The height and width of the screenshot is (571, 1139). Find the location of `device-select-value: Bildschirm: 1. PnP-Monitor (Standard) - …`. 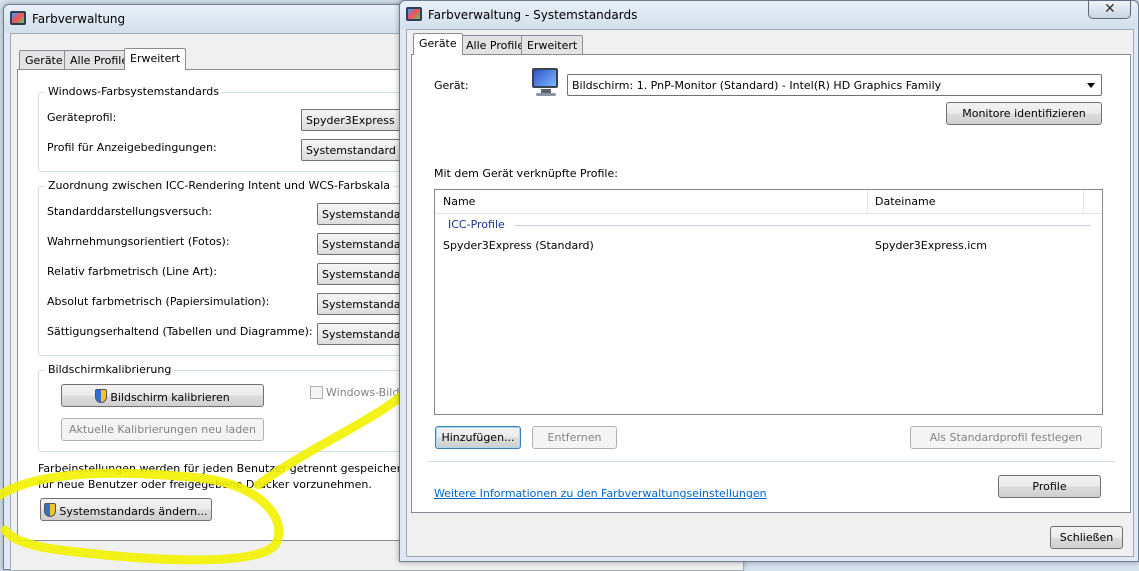

device-select-value: Bildschirm: 1. PnP-Monitor (Standard) - … is located at coordinates (757, 85).